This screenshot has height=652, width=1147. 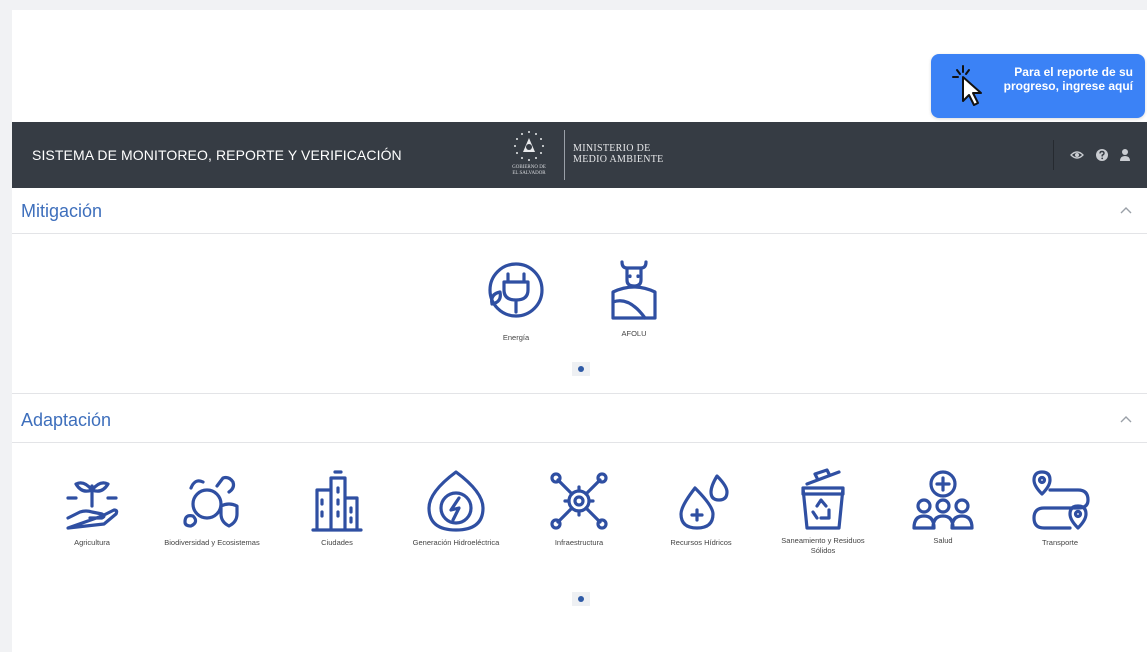 I want to click on adaptation-section-header: Adaptación, so click(x=579, y=420).